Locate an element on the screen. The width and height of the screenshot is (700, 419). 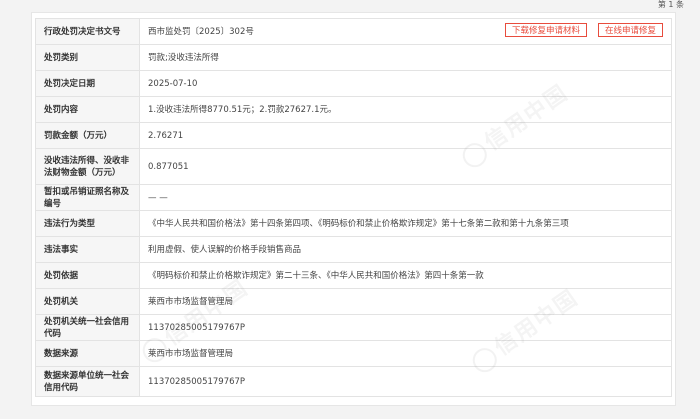
row-label: 处罚机关统一社会信用代码 is located at coordinates (87, 327).